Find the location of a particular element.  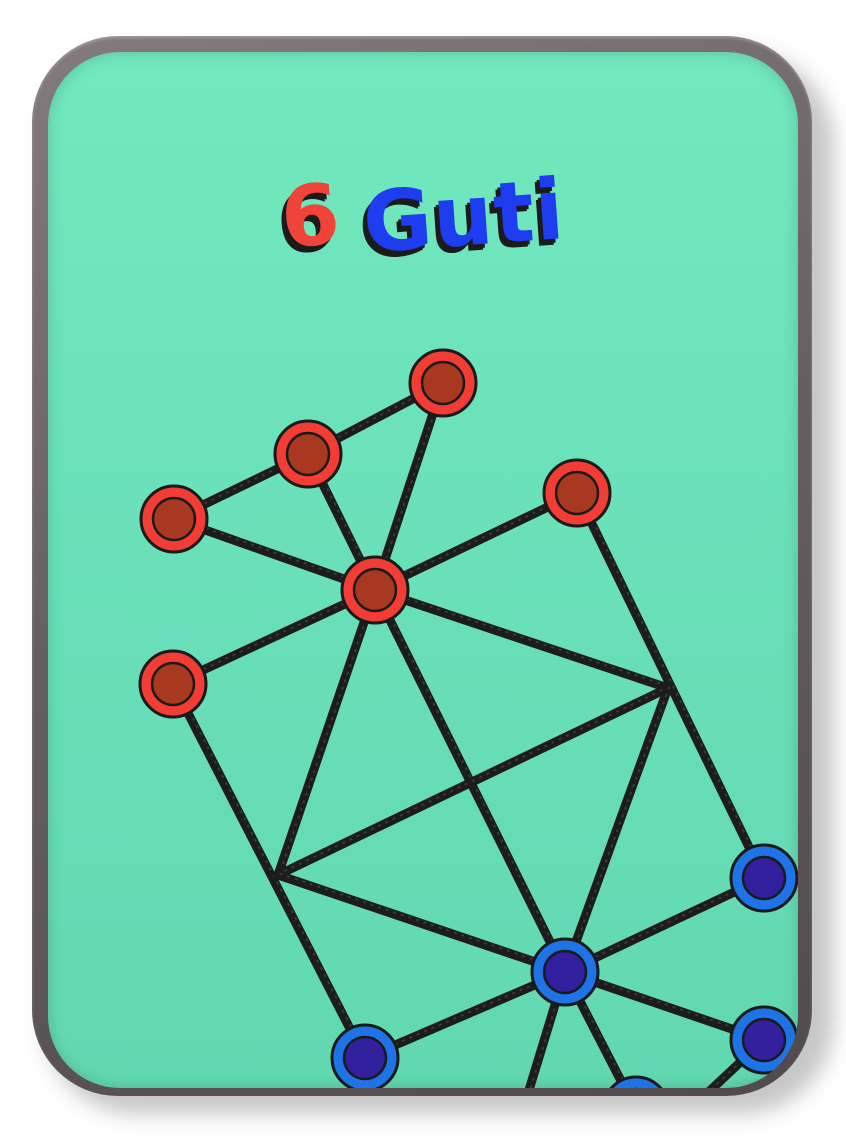

blue-piece-ring is located at coordinates (636, 1081).